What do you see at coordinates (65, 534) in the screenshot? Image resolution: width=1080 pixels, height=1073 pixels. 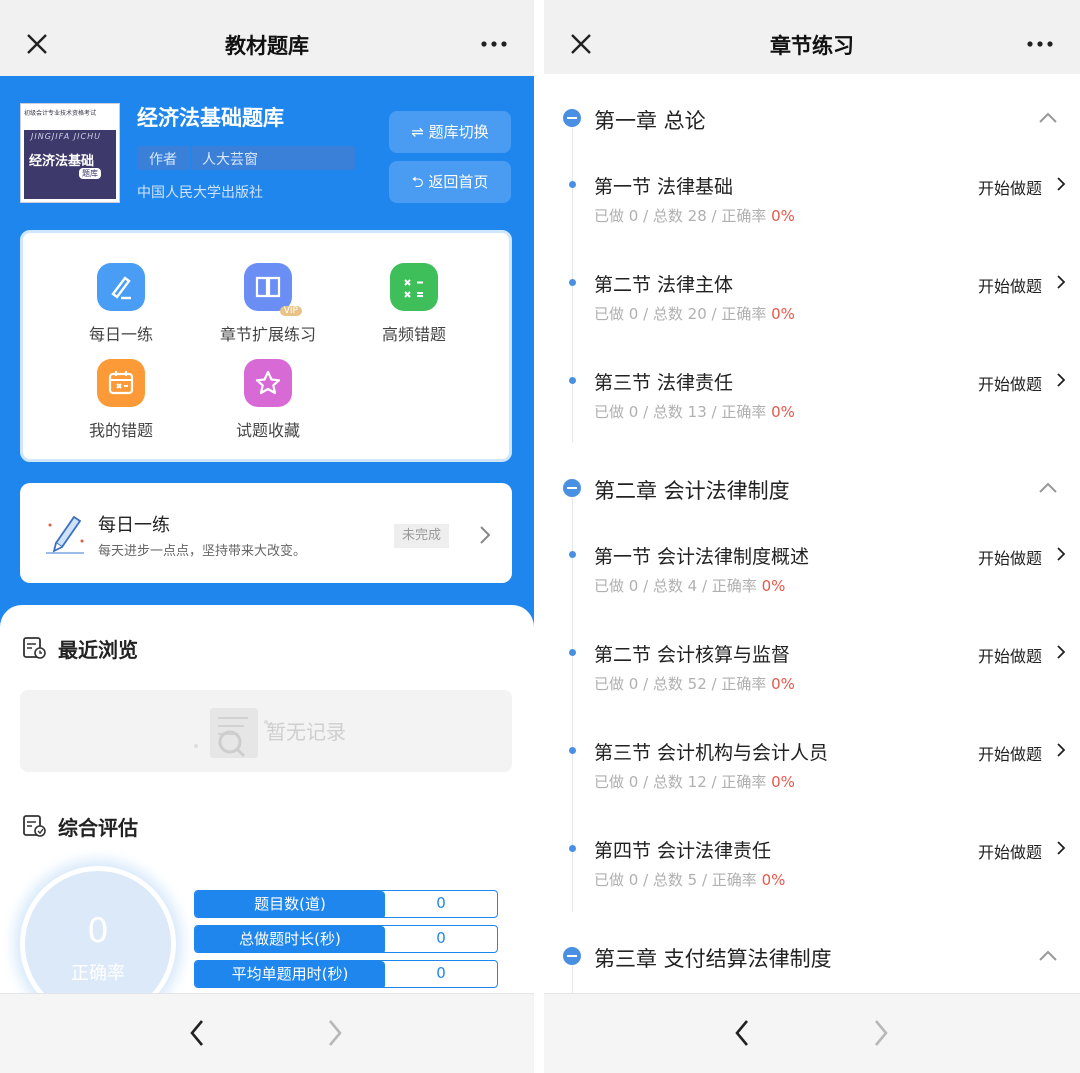 I see `pencil-icon` at bounding box center [65, 534].